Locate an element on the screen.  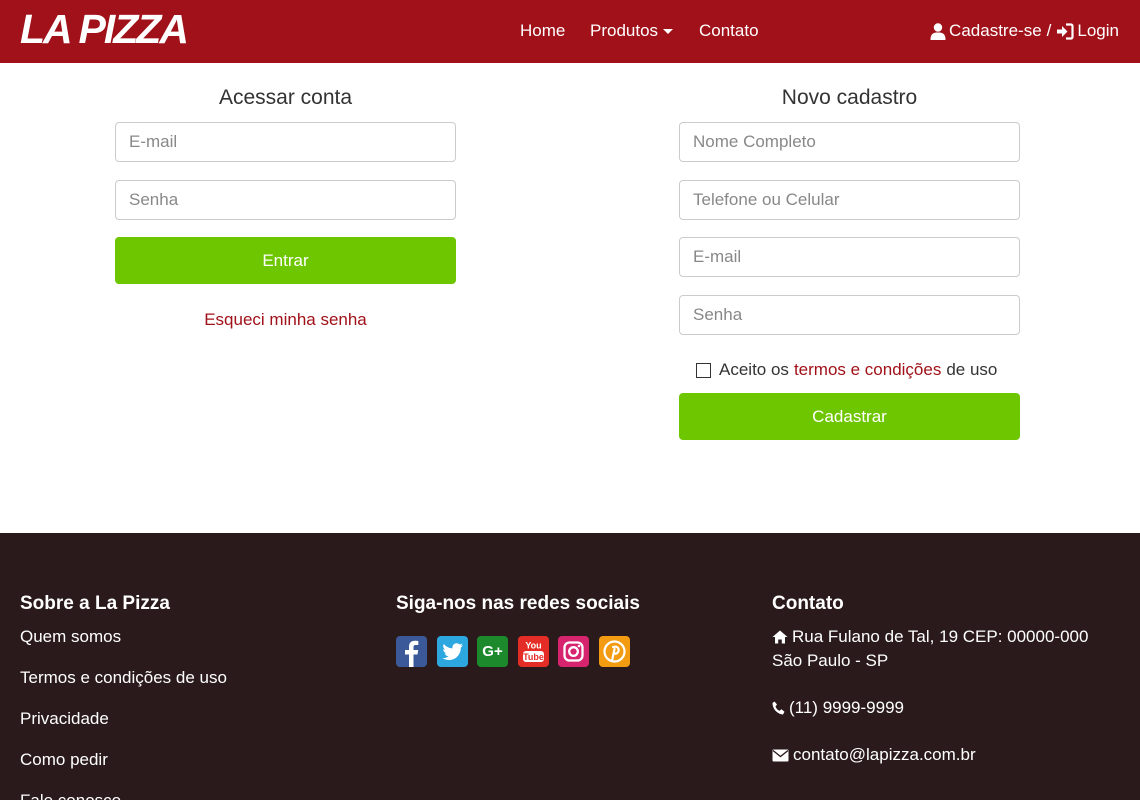
contact-phone-number: (11) 9999-9999 is located at coordinates (846, 707).